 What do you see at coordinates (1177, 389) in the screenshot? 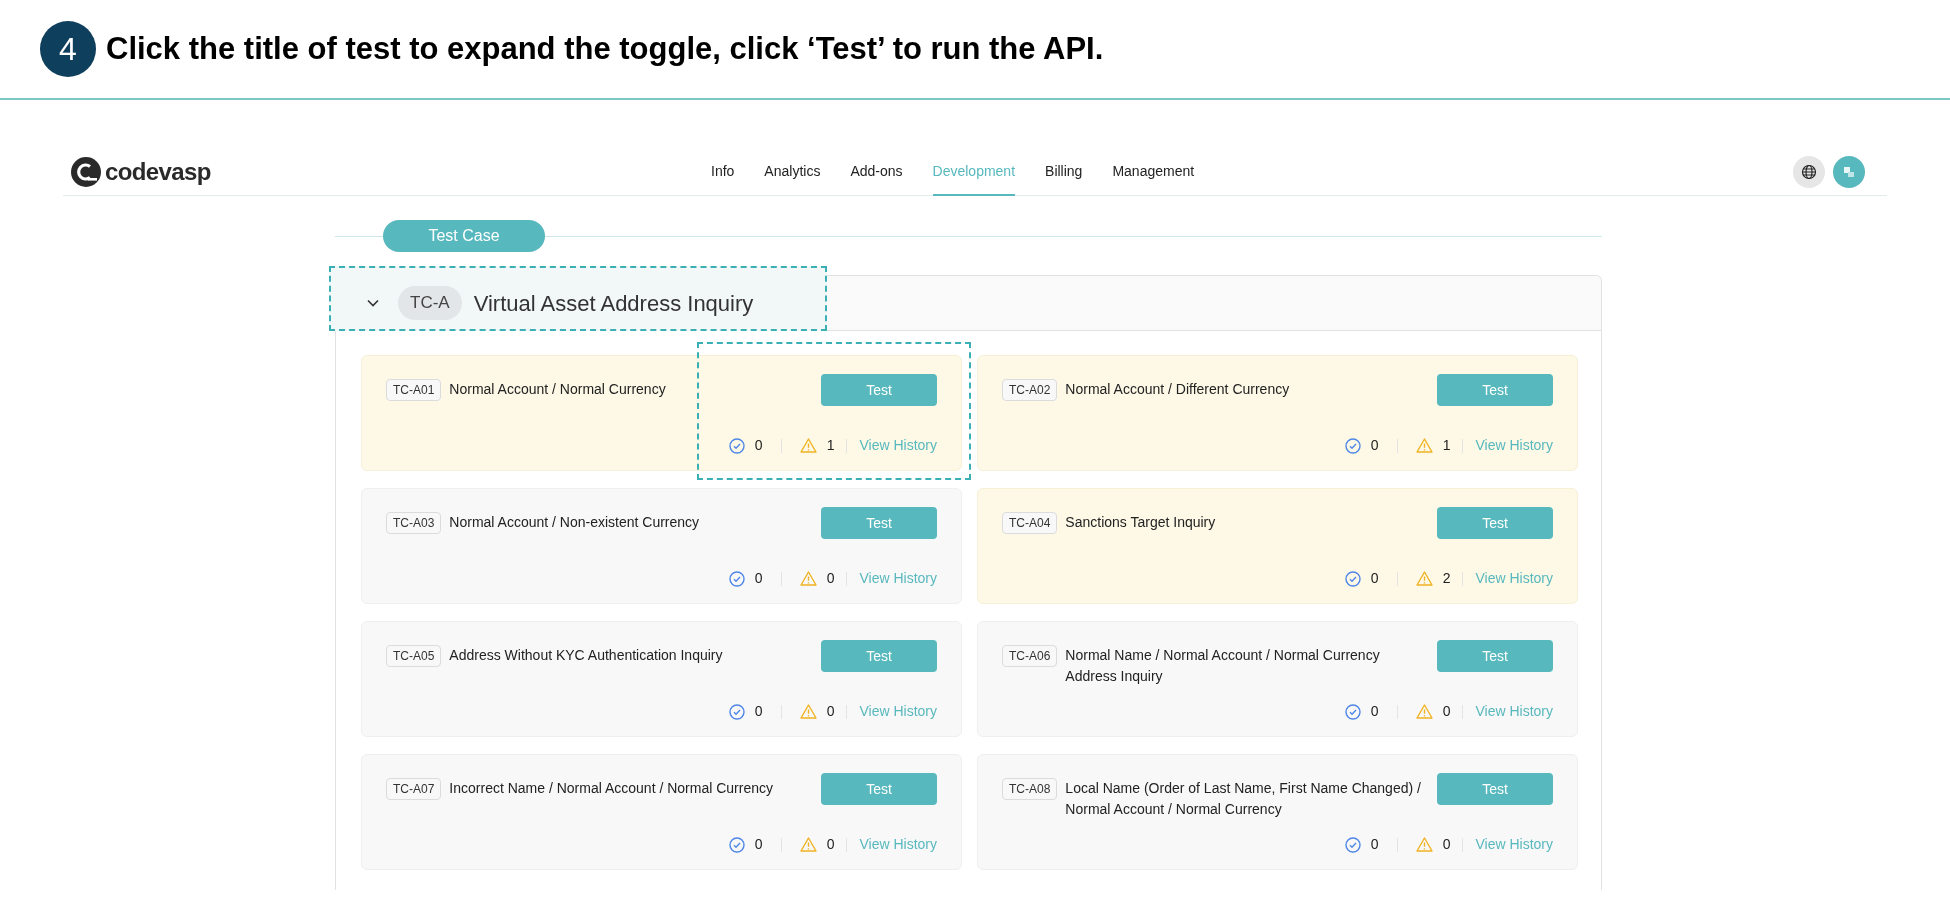
I see `case-title: Normal Account / Different Currency` at bounding box center [1177, 389].